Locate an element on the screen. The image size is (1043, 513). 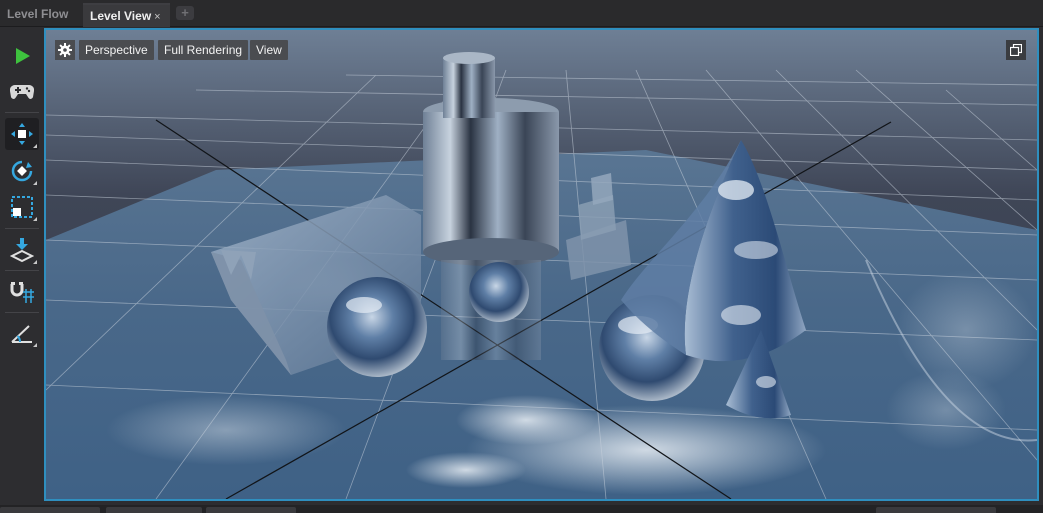
rotate-tool-button is located at coordinates (22, 171).